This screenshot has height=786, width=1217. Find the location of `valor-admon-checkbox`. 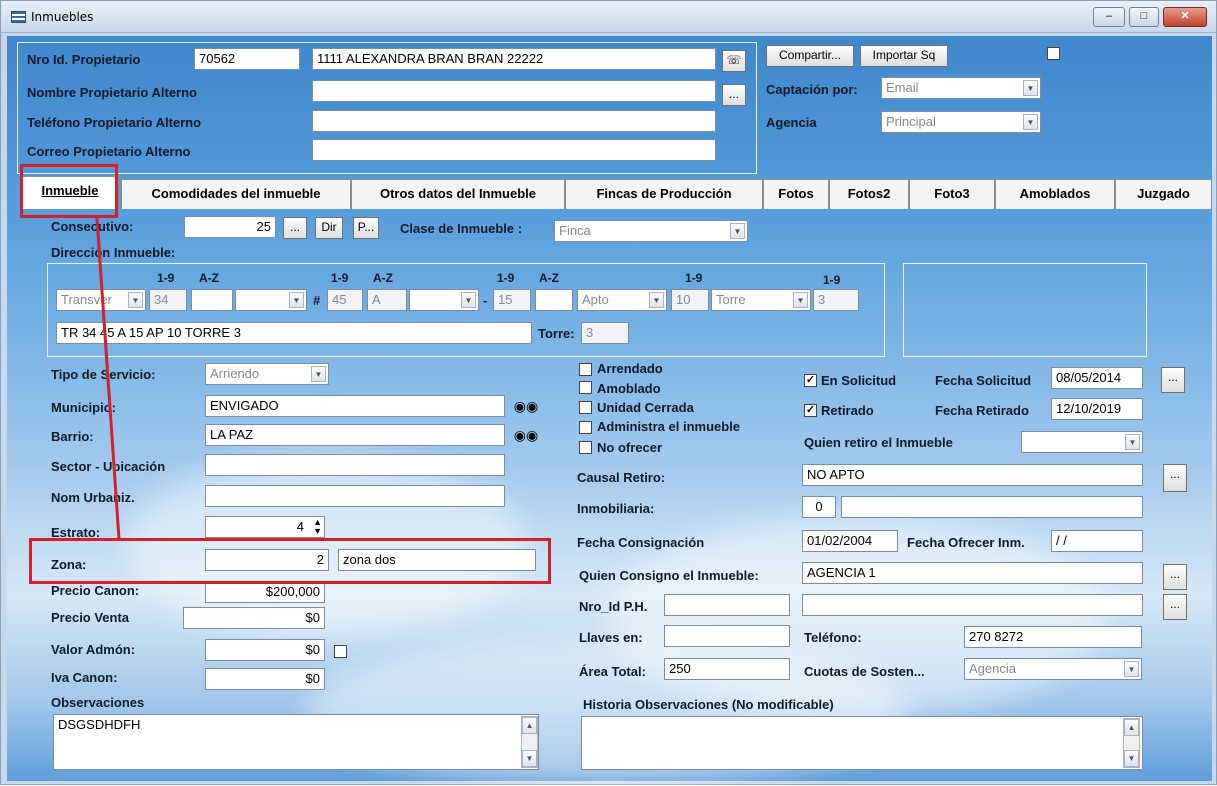

valor-admon-checkbox is located at coordinates (340, 651).